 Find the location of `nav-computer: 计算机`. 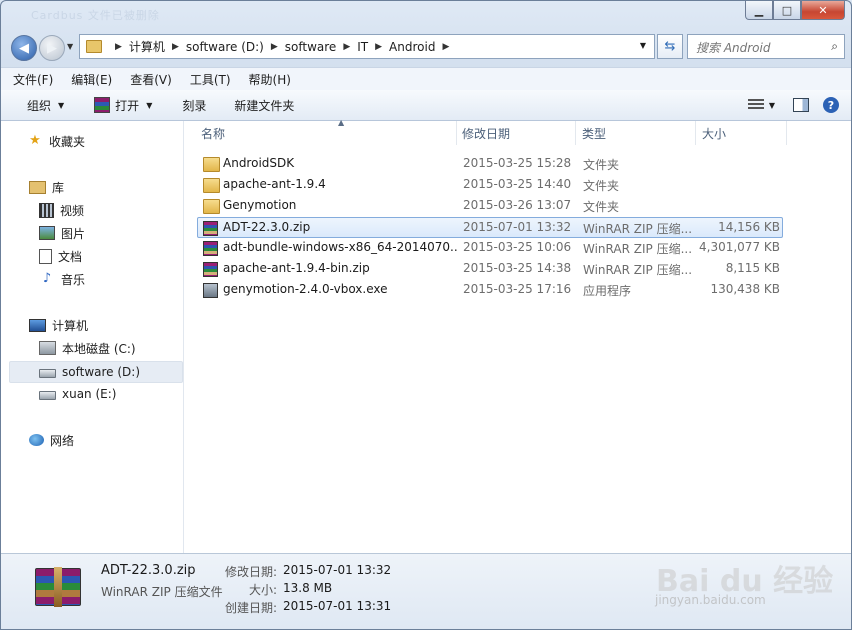

nav-computer: 计算机 is located at coordinates (58, 325).